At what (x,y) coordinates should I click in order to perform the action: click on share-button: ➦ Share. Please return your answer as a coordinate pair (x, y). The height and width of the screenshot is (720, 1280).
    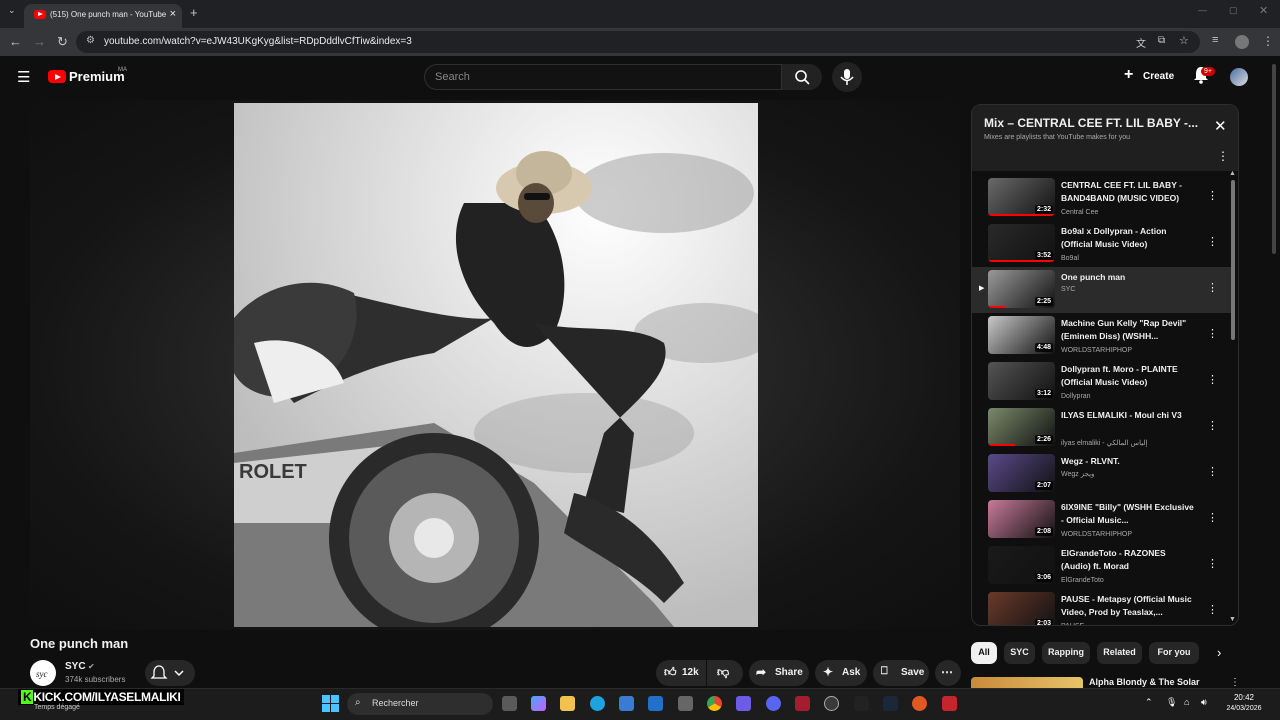
    Looking at the image, I should click on (779, 673).